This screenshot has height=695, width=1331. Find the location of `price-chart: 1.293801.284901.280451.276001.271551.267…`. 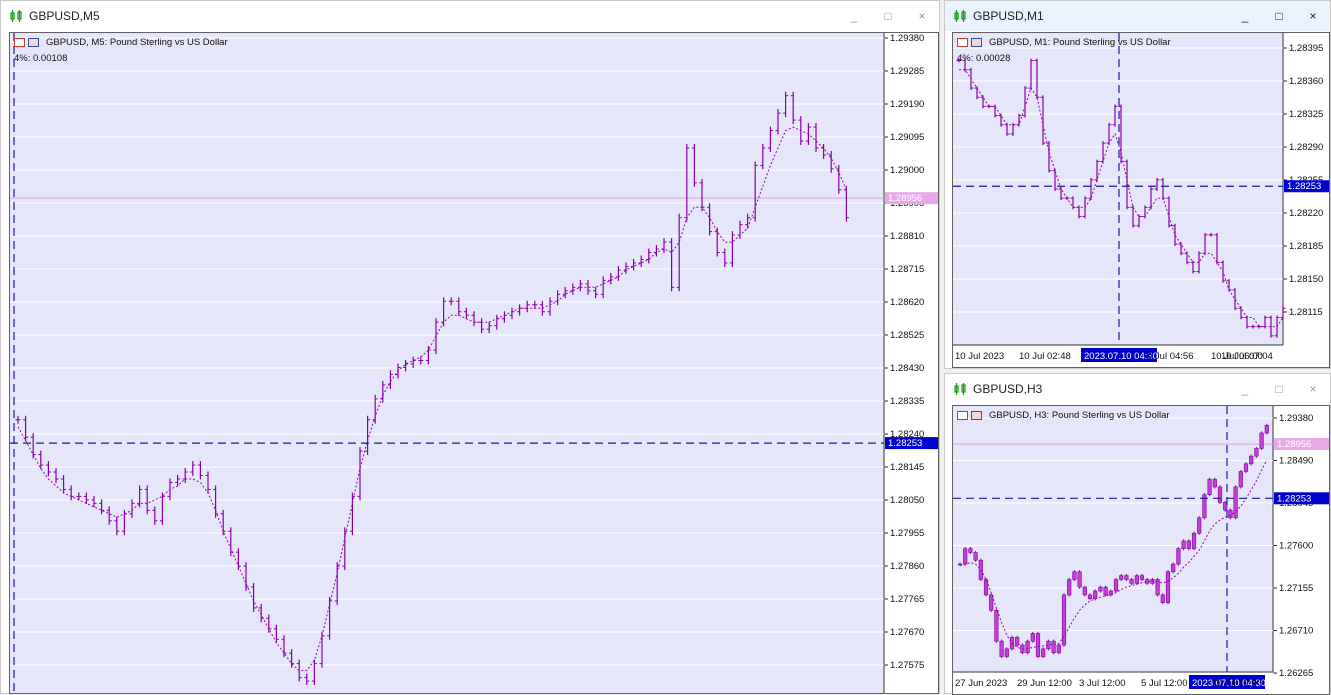

price-chart: 1.293801.284901.280451.276001.271551.267… is located at coordinates (1141, 550).